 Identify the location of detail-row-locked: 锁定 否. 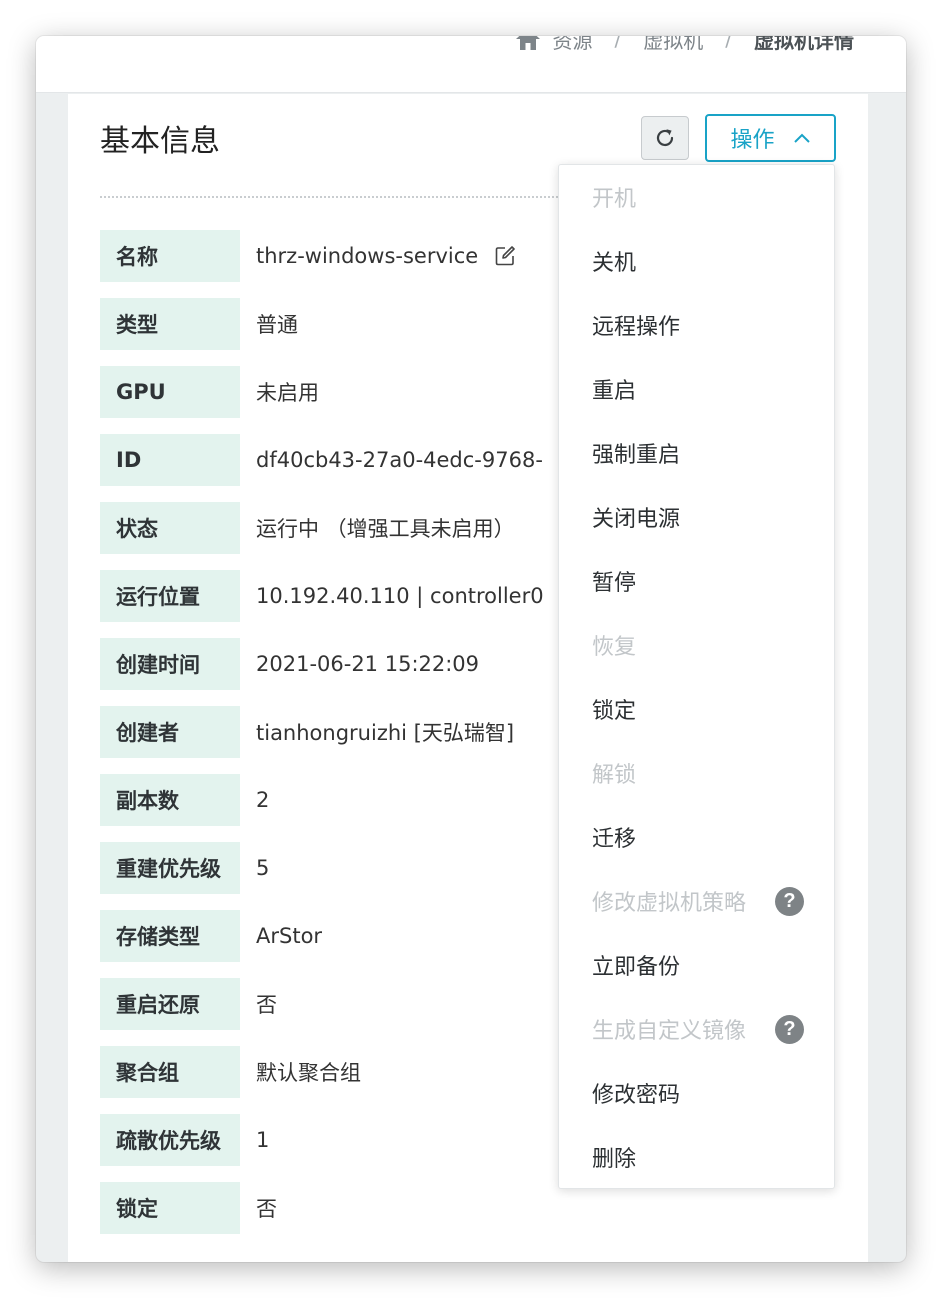
(188, 1208).